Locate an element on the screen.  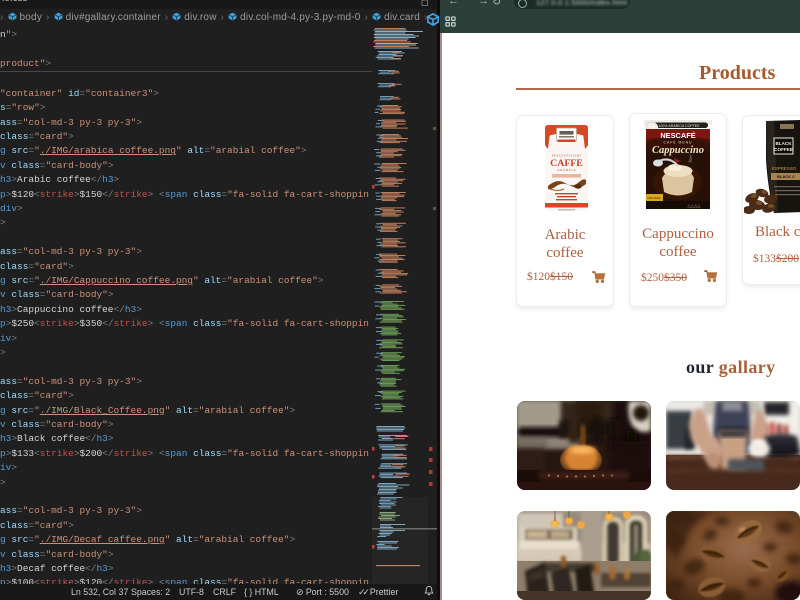
svg-text: CAFÉ MENU is located at coordinates (678, 142).